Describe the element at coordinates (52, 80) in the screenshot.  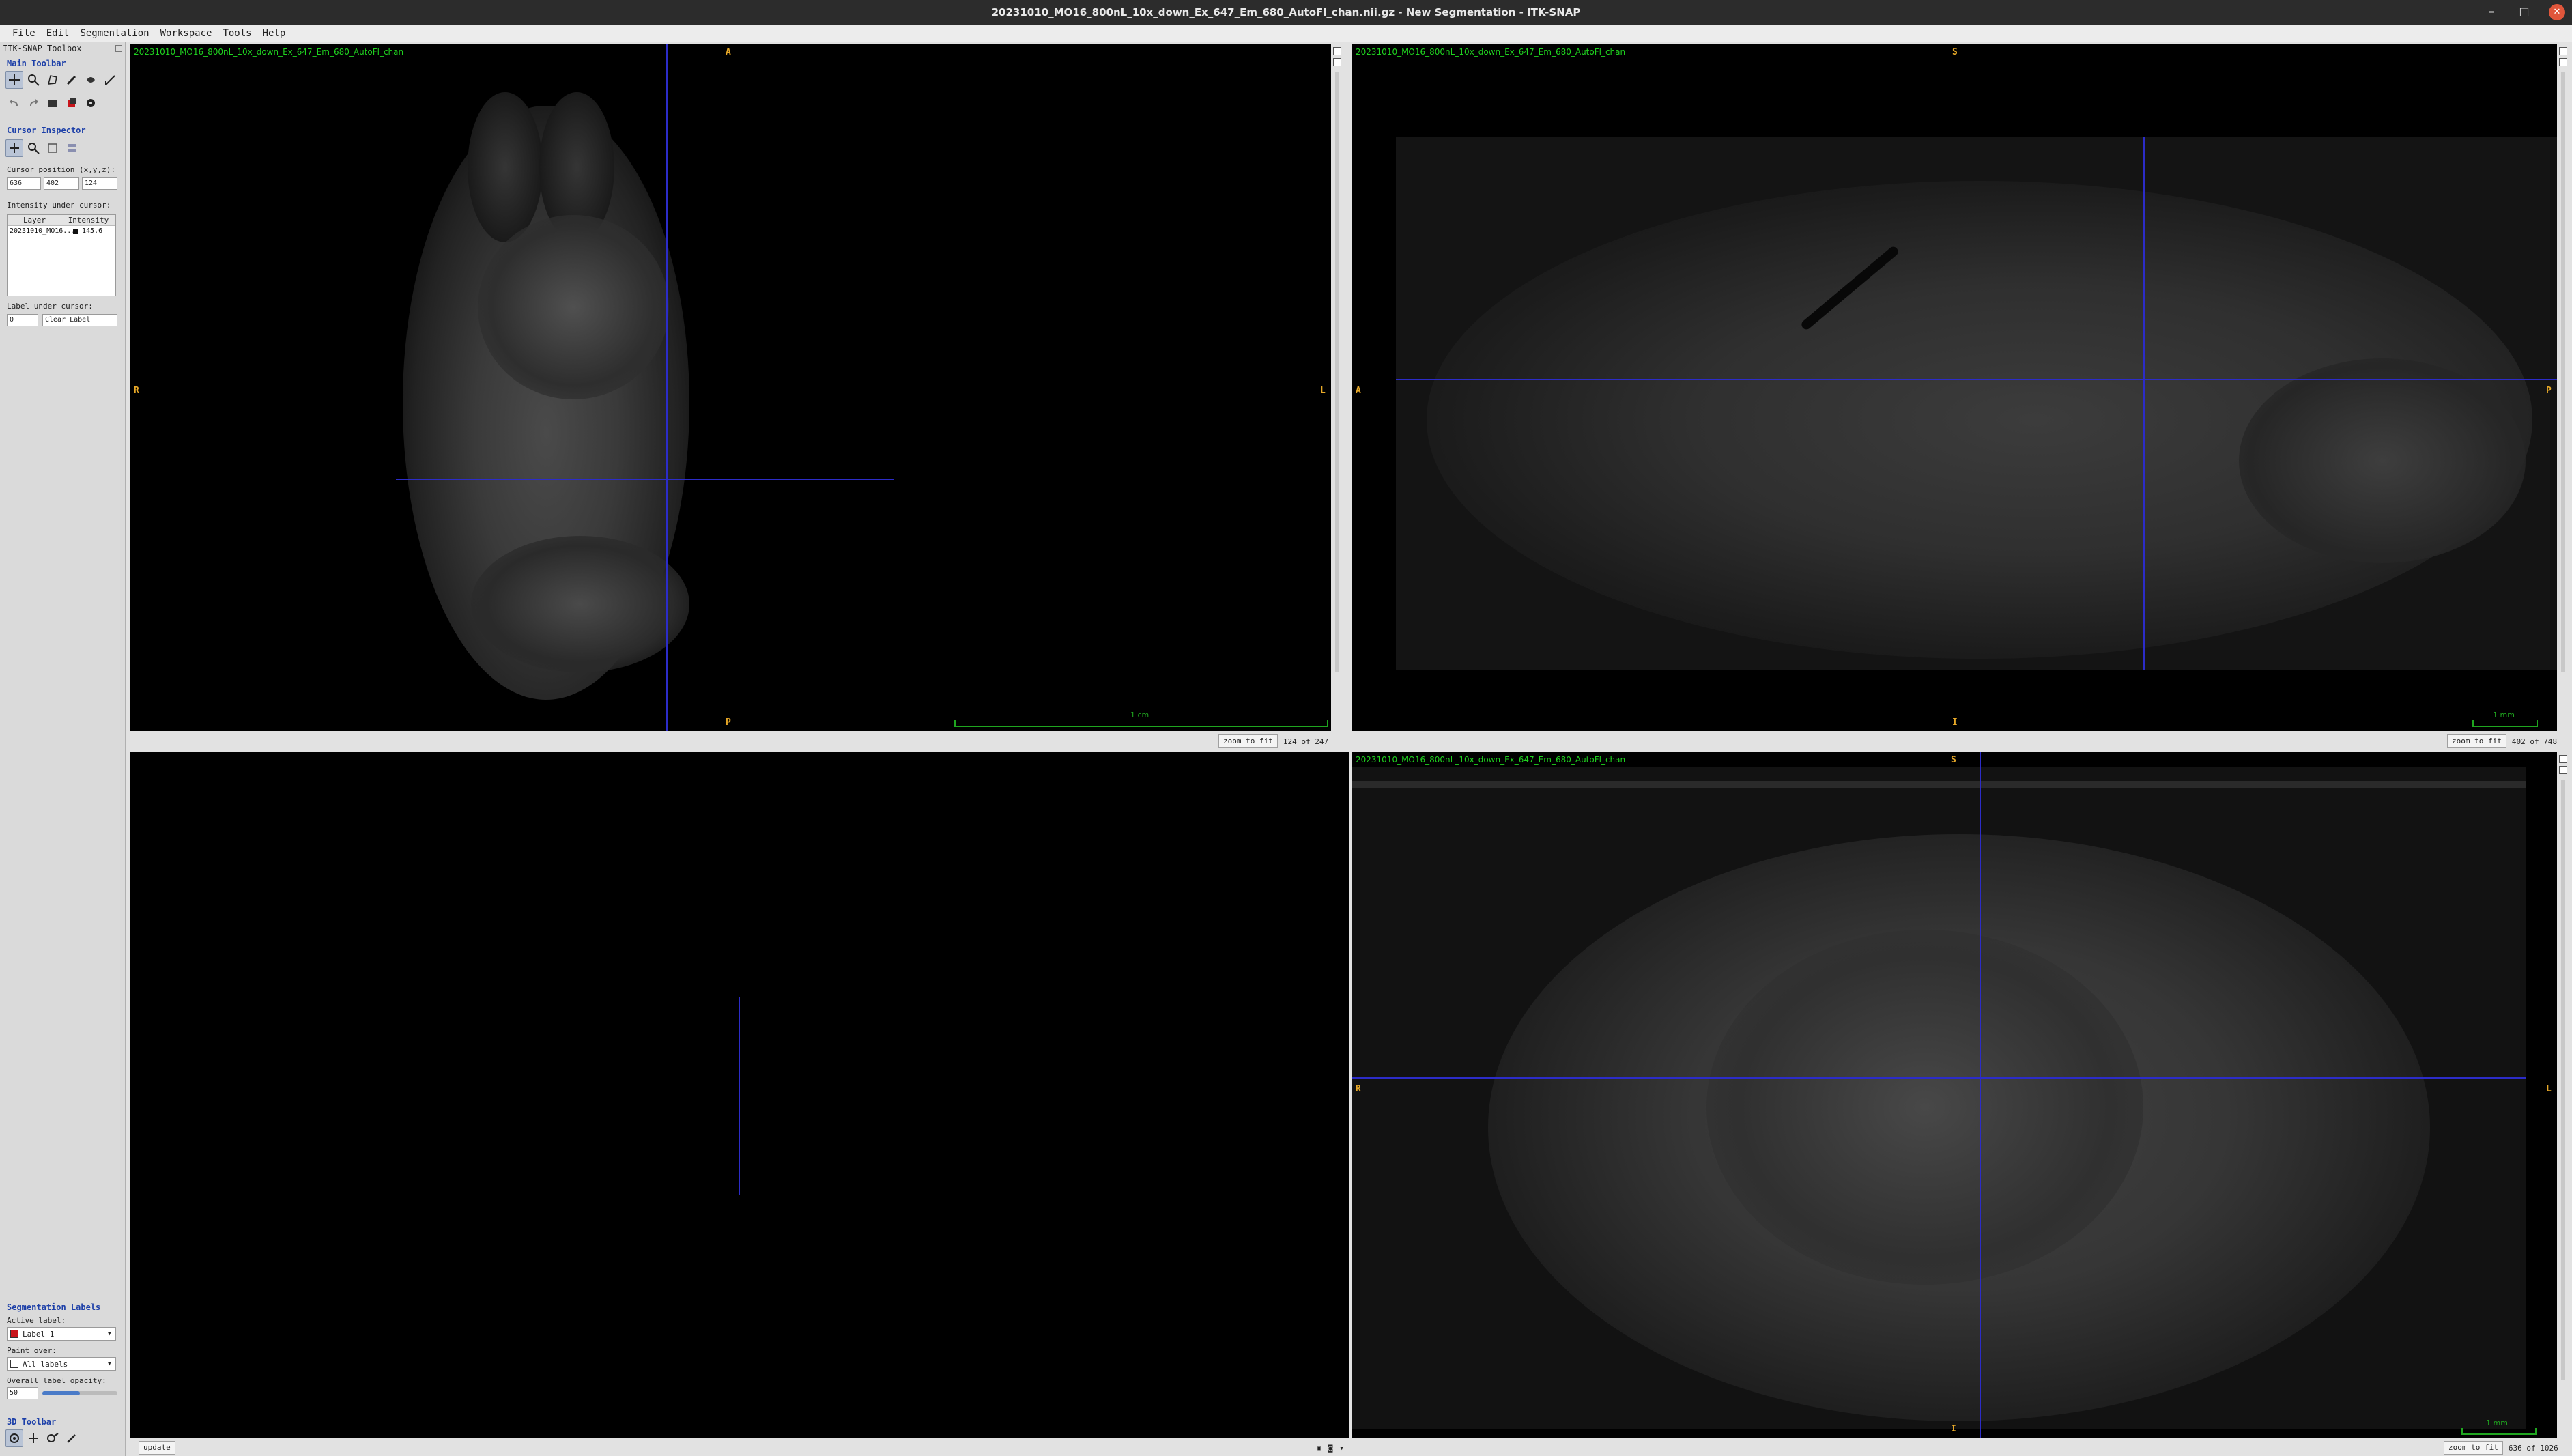
I see `polygon-icon` at that location.